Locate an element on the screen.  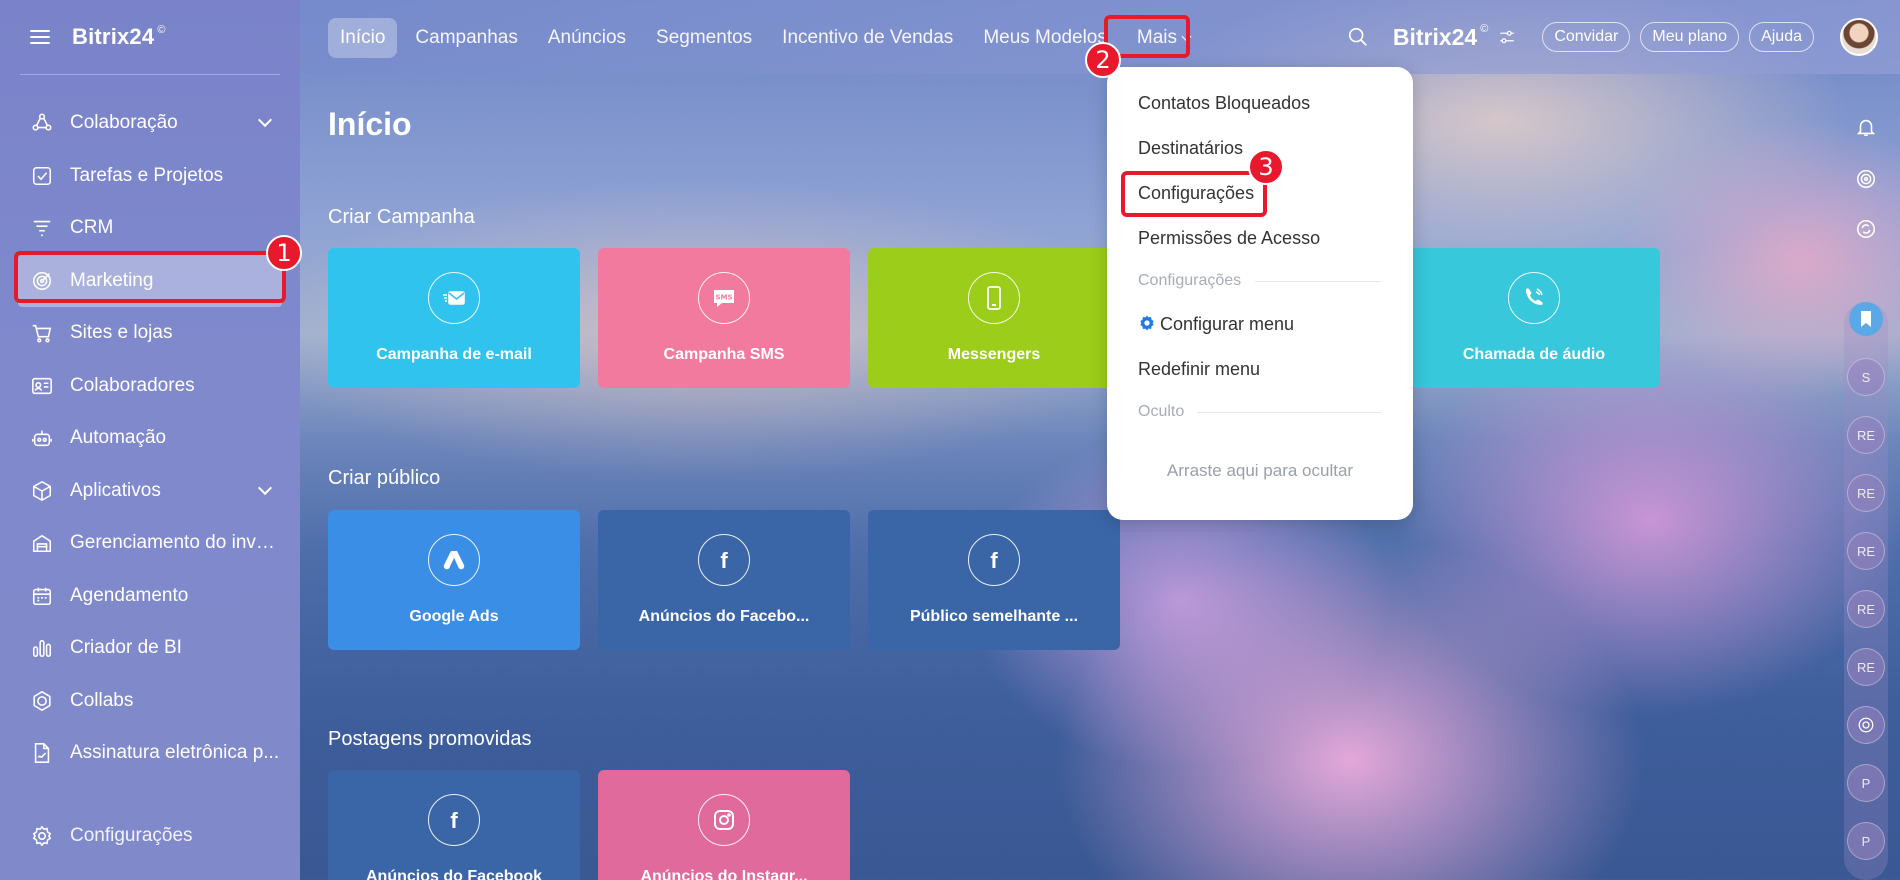
menu-item-destinatarios: Destinatários is located at coordinates (1190, 148).